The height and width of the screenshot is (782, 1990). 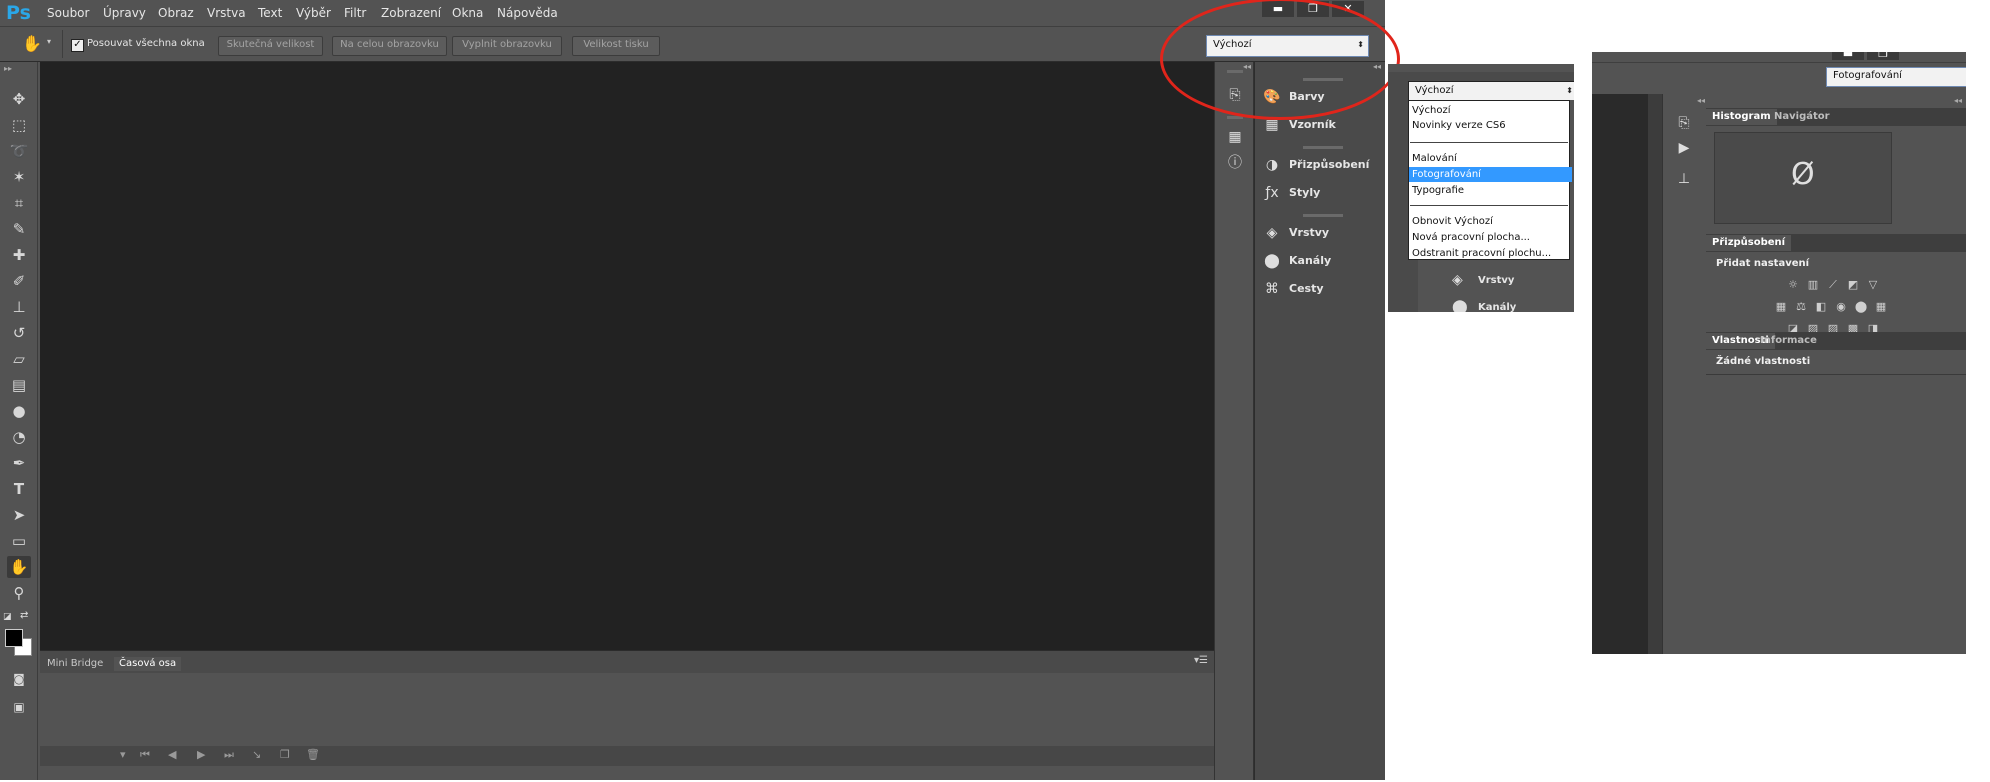 What do you see at coordinates (1802, 117) in the screenshot?
I see `tab-navigator: Navigátor` at bounding box center [1802, 117].